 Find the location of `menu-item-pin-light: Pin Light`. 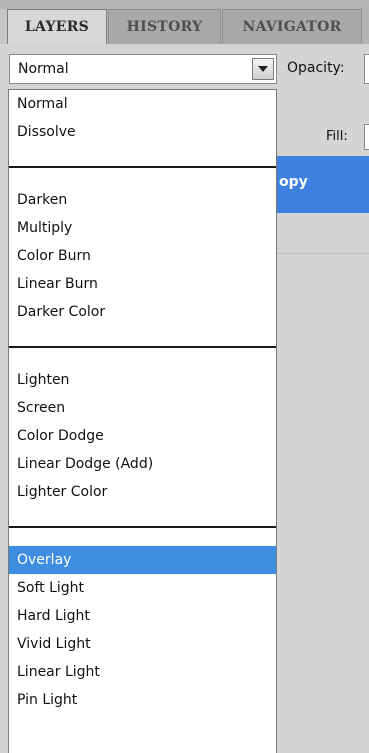

menu-item-pin-light: Pin Light is located at coordinates (142, 700).